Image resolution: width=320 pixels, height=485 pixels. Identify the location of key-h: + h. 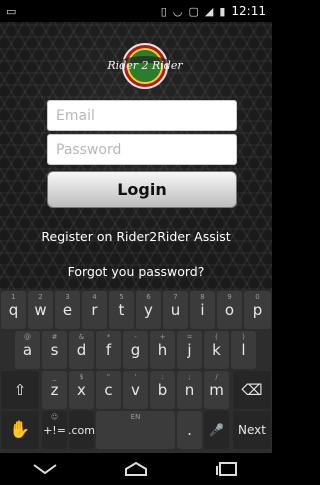
(162, 350).